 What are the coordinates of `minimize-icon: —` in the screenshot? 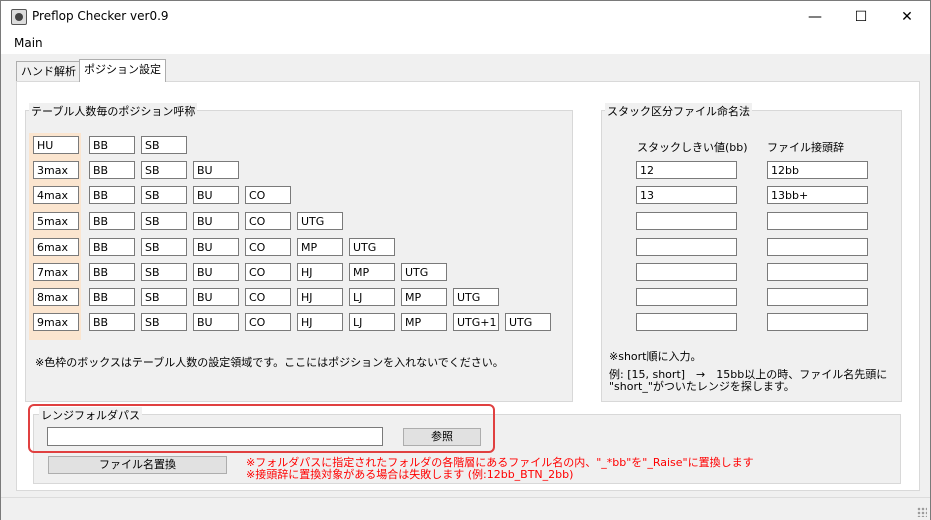 It's located at (815, 16).